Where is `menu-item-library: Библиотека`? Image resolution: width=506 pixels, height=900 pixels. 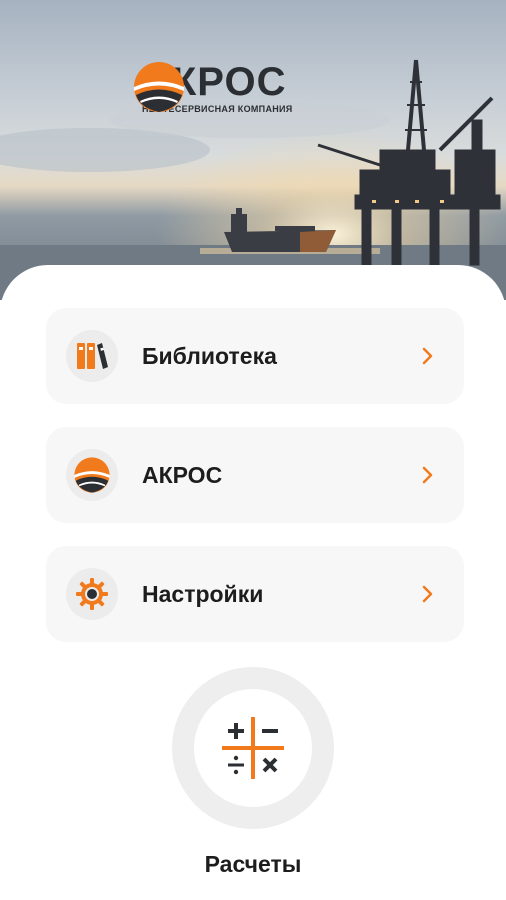
menu-item-library: Библиотека is located at coordinates (255, 356).